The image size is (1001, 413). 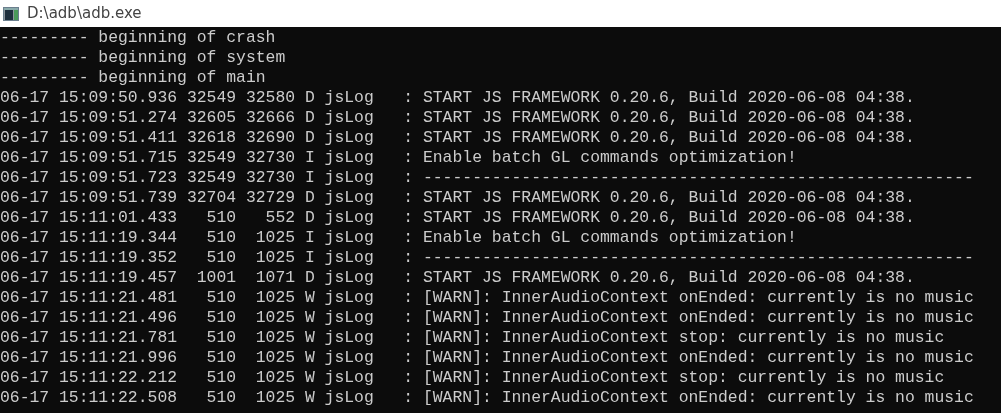 What do you see at coordinates (133, 78) in the screenshot?
I see `console-line: --------- beginning of main` at bounding box center [133, 78].